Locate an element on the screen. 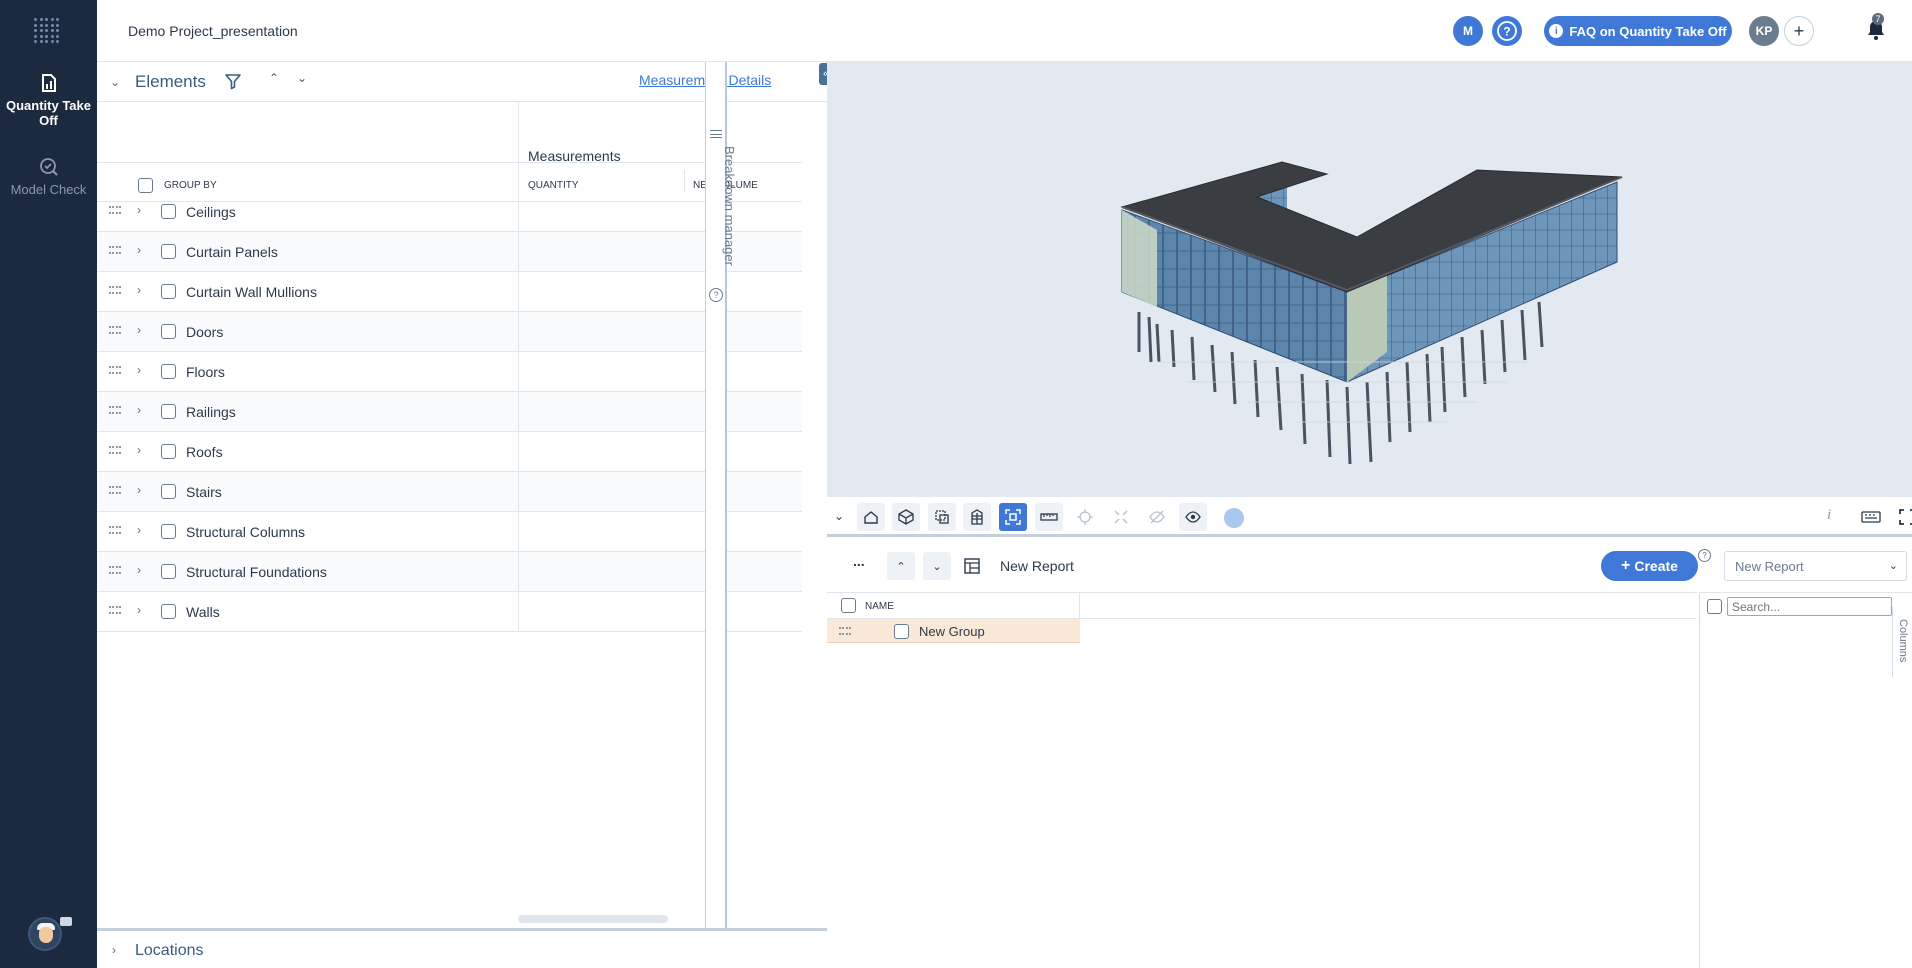  app-logo-icon is located at coordinates (47, 31).